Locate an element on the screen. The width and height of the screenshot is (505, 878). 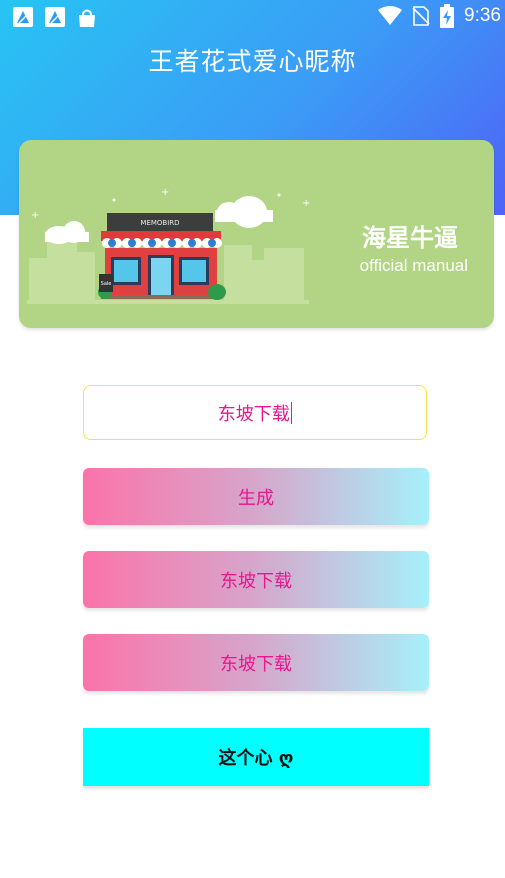
wifi-icon is located at coordinates (390, 15).